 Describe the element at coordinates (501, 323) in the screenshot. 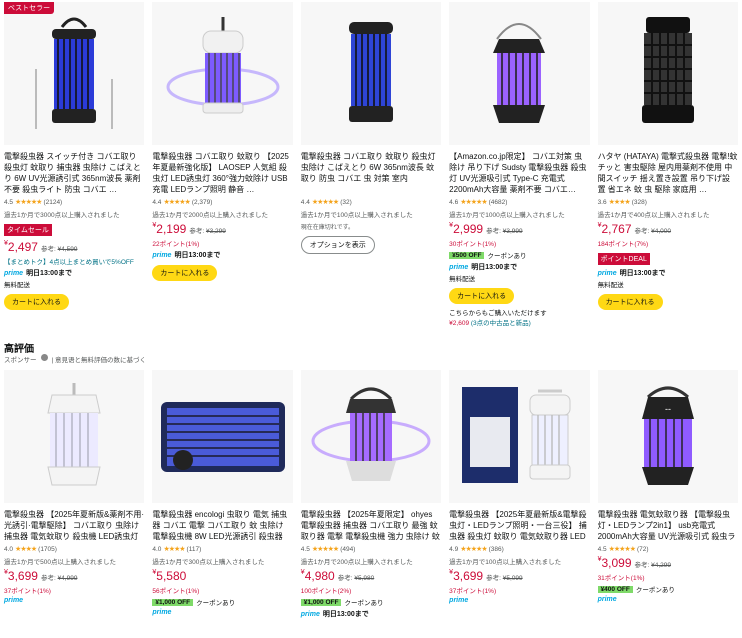

I see `other-offers-link: (3点の中古品と新品)` at that location.